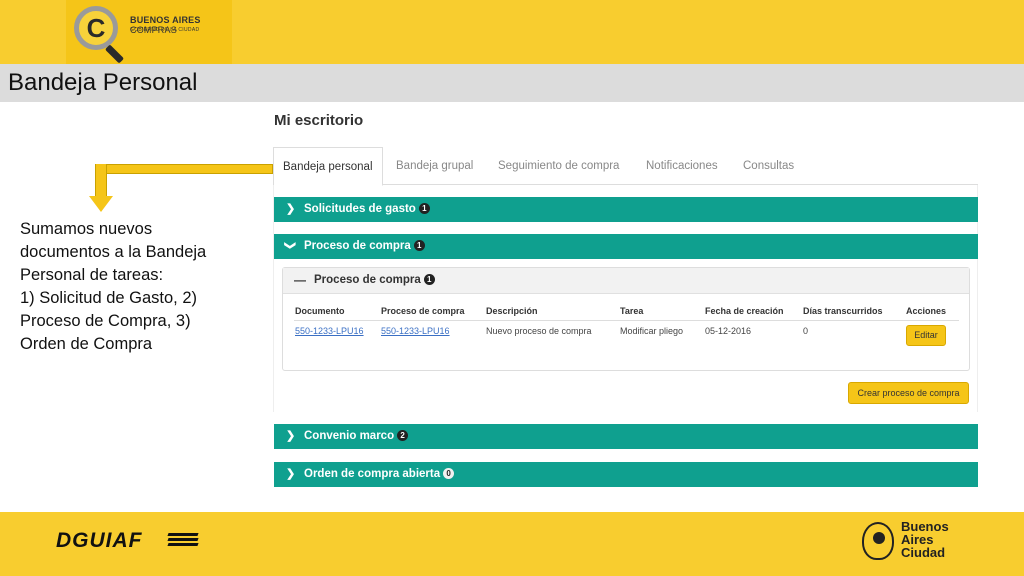  I want to click on editar-button: Editar, so click(926, 335).